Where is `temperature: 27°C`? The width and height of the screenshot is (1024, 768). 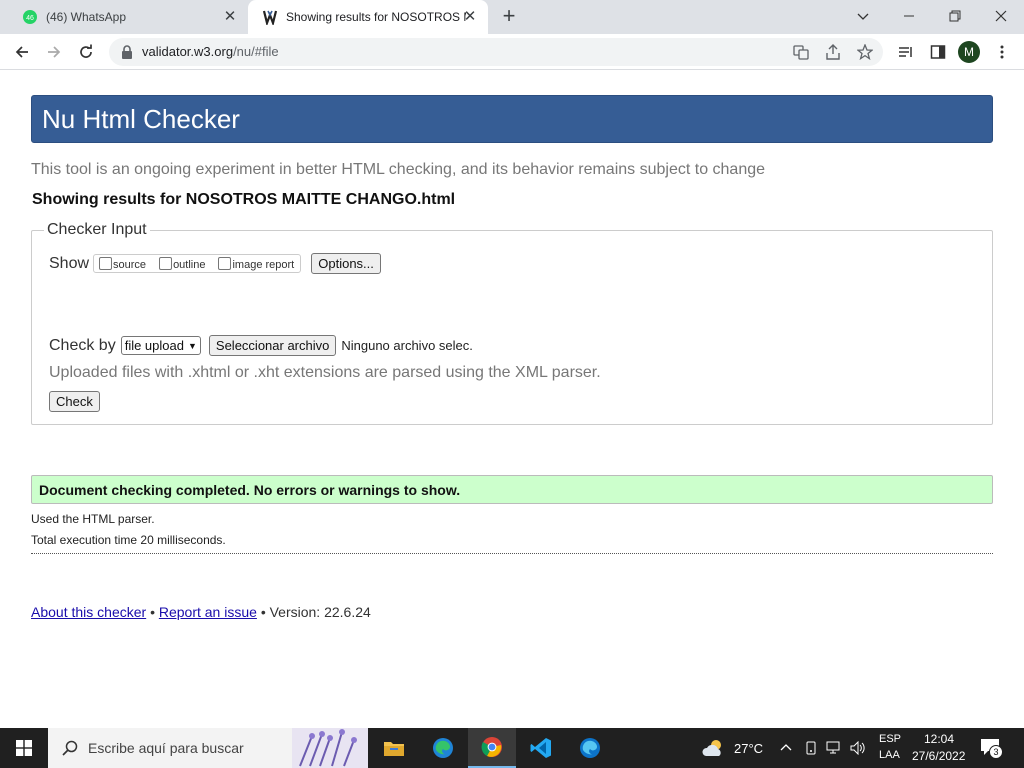
temperature: 27°C is located at coordinates (748, 748).